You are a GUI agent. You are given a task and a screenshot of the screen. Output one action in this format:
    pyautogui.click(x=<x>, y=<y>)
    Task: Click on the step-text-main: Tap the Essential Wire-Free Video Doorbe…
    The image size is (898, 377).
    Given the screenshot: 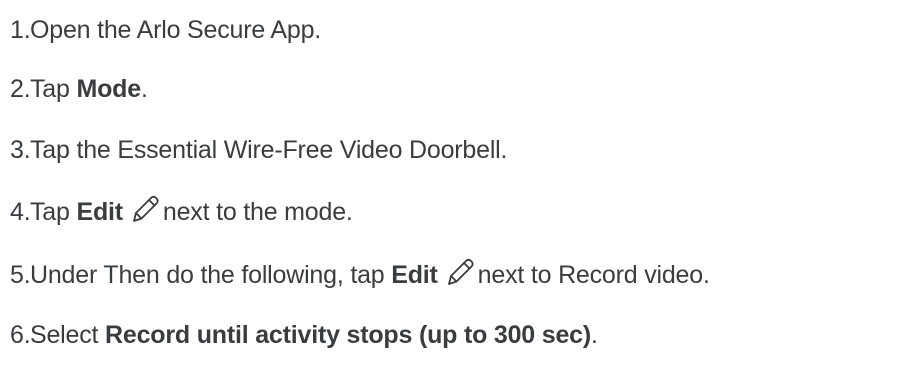 What is the action you would take?
    pyautogui.click(x=269, y=150)
    